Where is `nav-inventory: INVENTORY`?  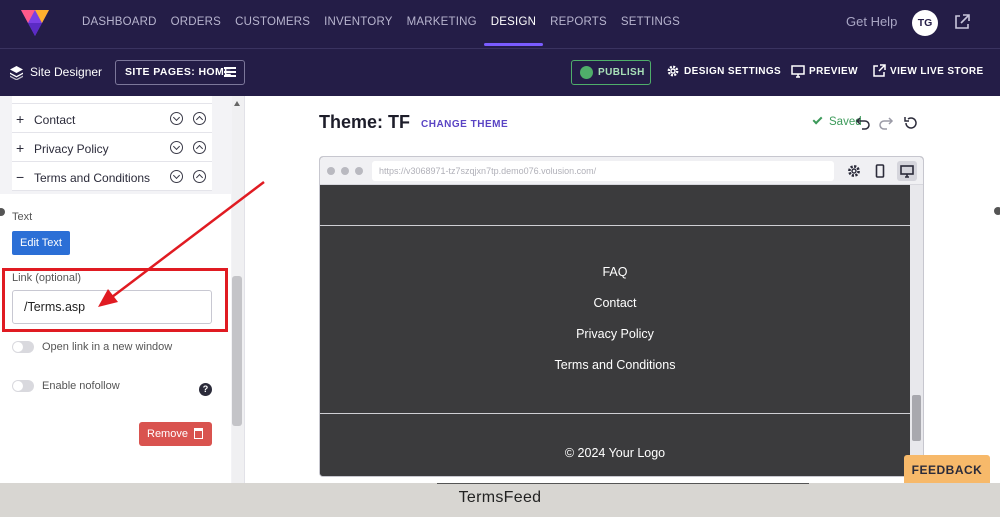
nav-inventory: INVENTORY is located at coordinates (358, 24).